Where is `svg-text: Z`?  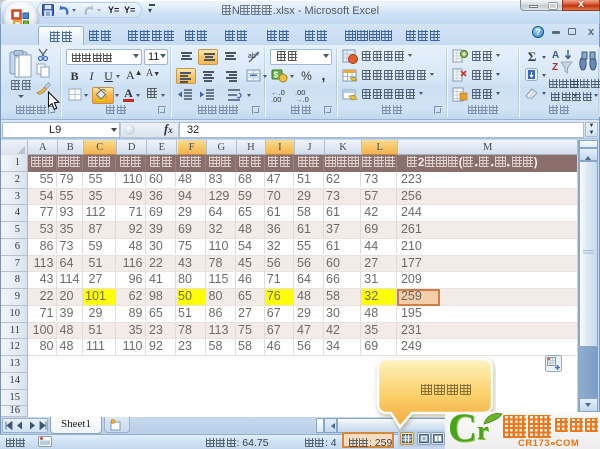
svg-text: Z is located at coordinates (555, 67).